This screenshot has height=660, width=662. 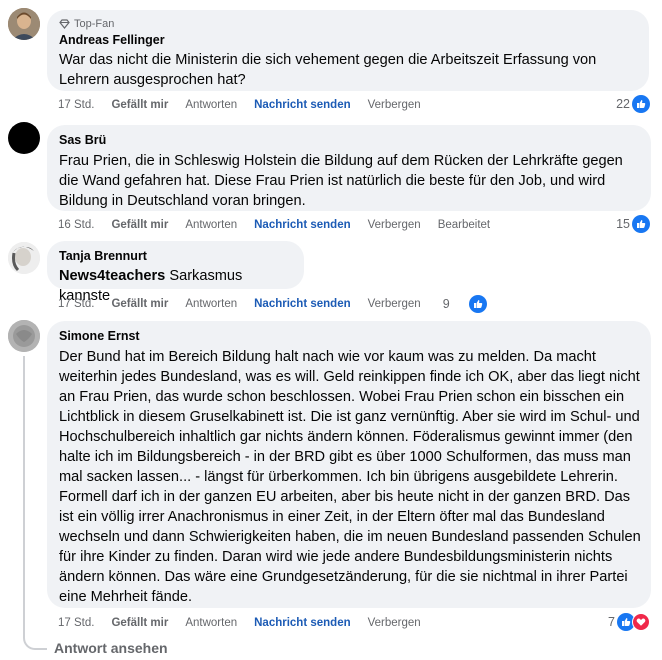 I want to click on reaction-summary: 22, so click(x=633, y=104).